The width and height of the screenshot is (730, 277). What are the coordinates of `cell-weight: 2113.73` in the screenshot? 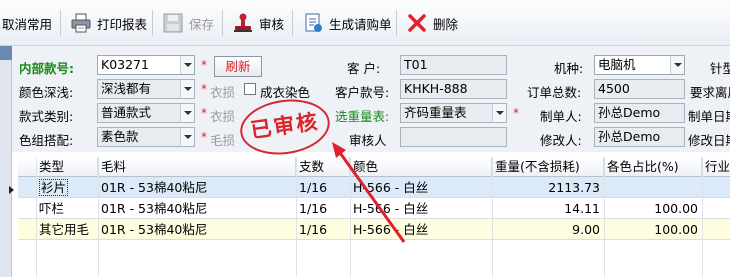 It's located at (574, 187).